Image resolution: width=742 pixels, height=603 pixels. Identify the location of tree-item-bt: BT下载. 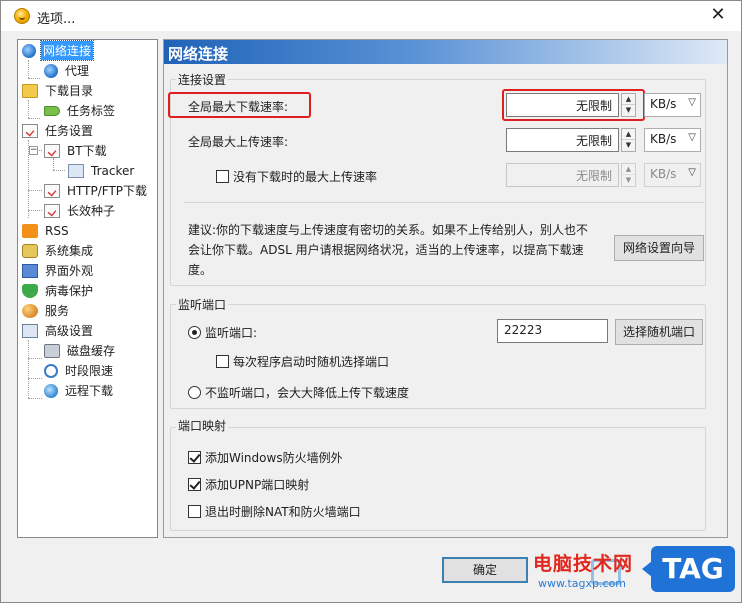
(76, 150).